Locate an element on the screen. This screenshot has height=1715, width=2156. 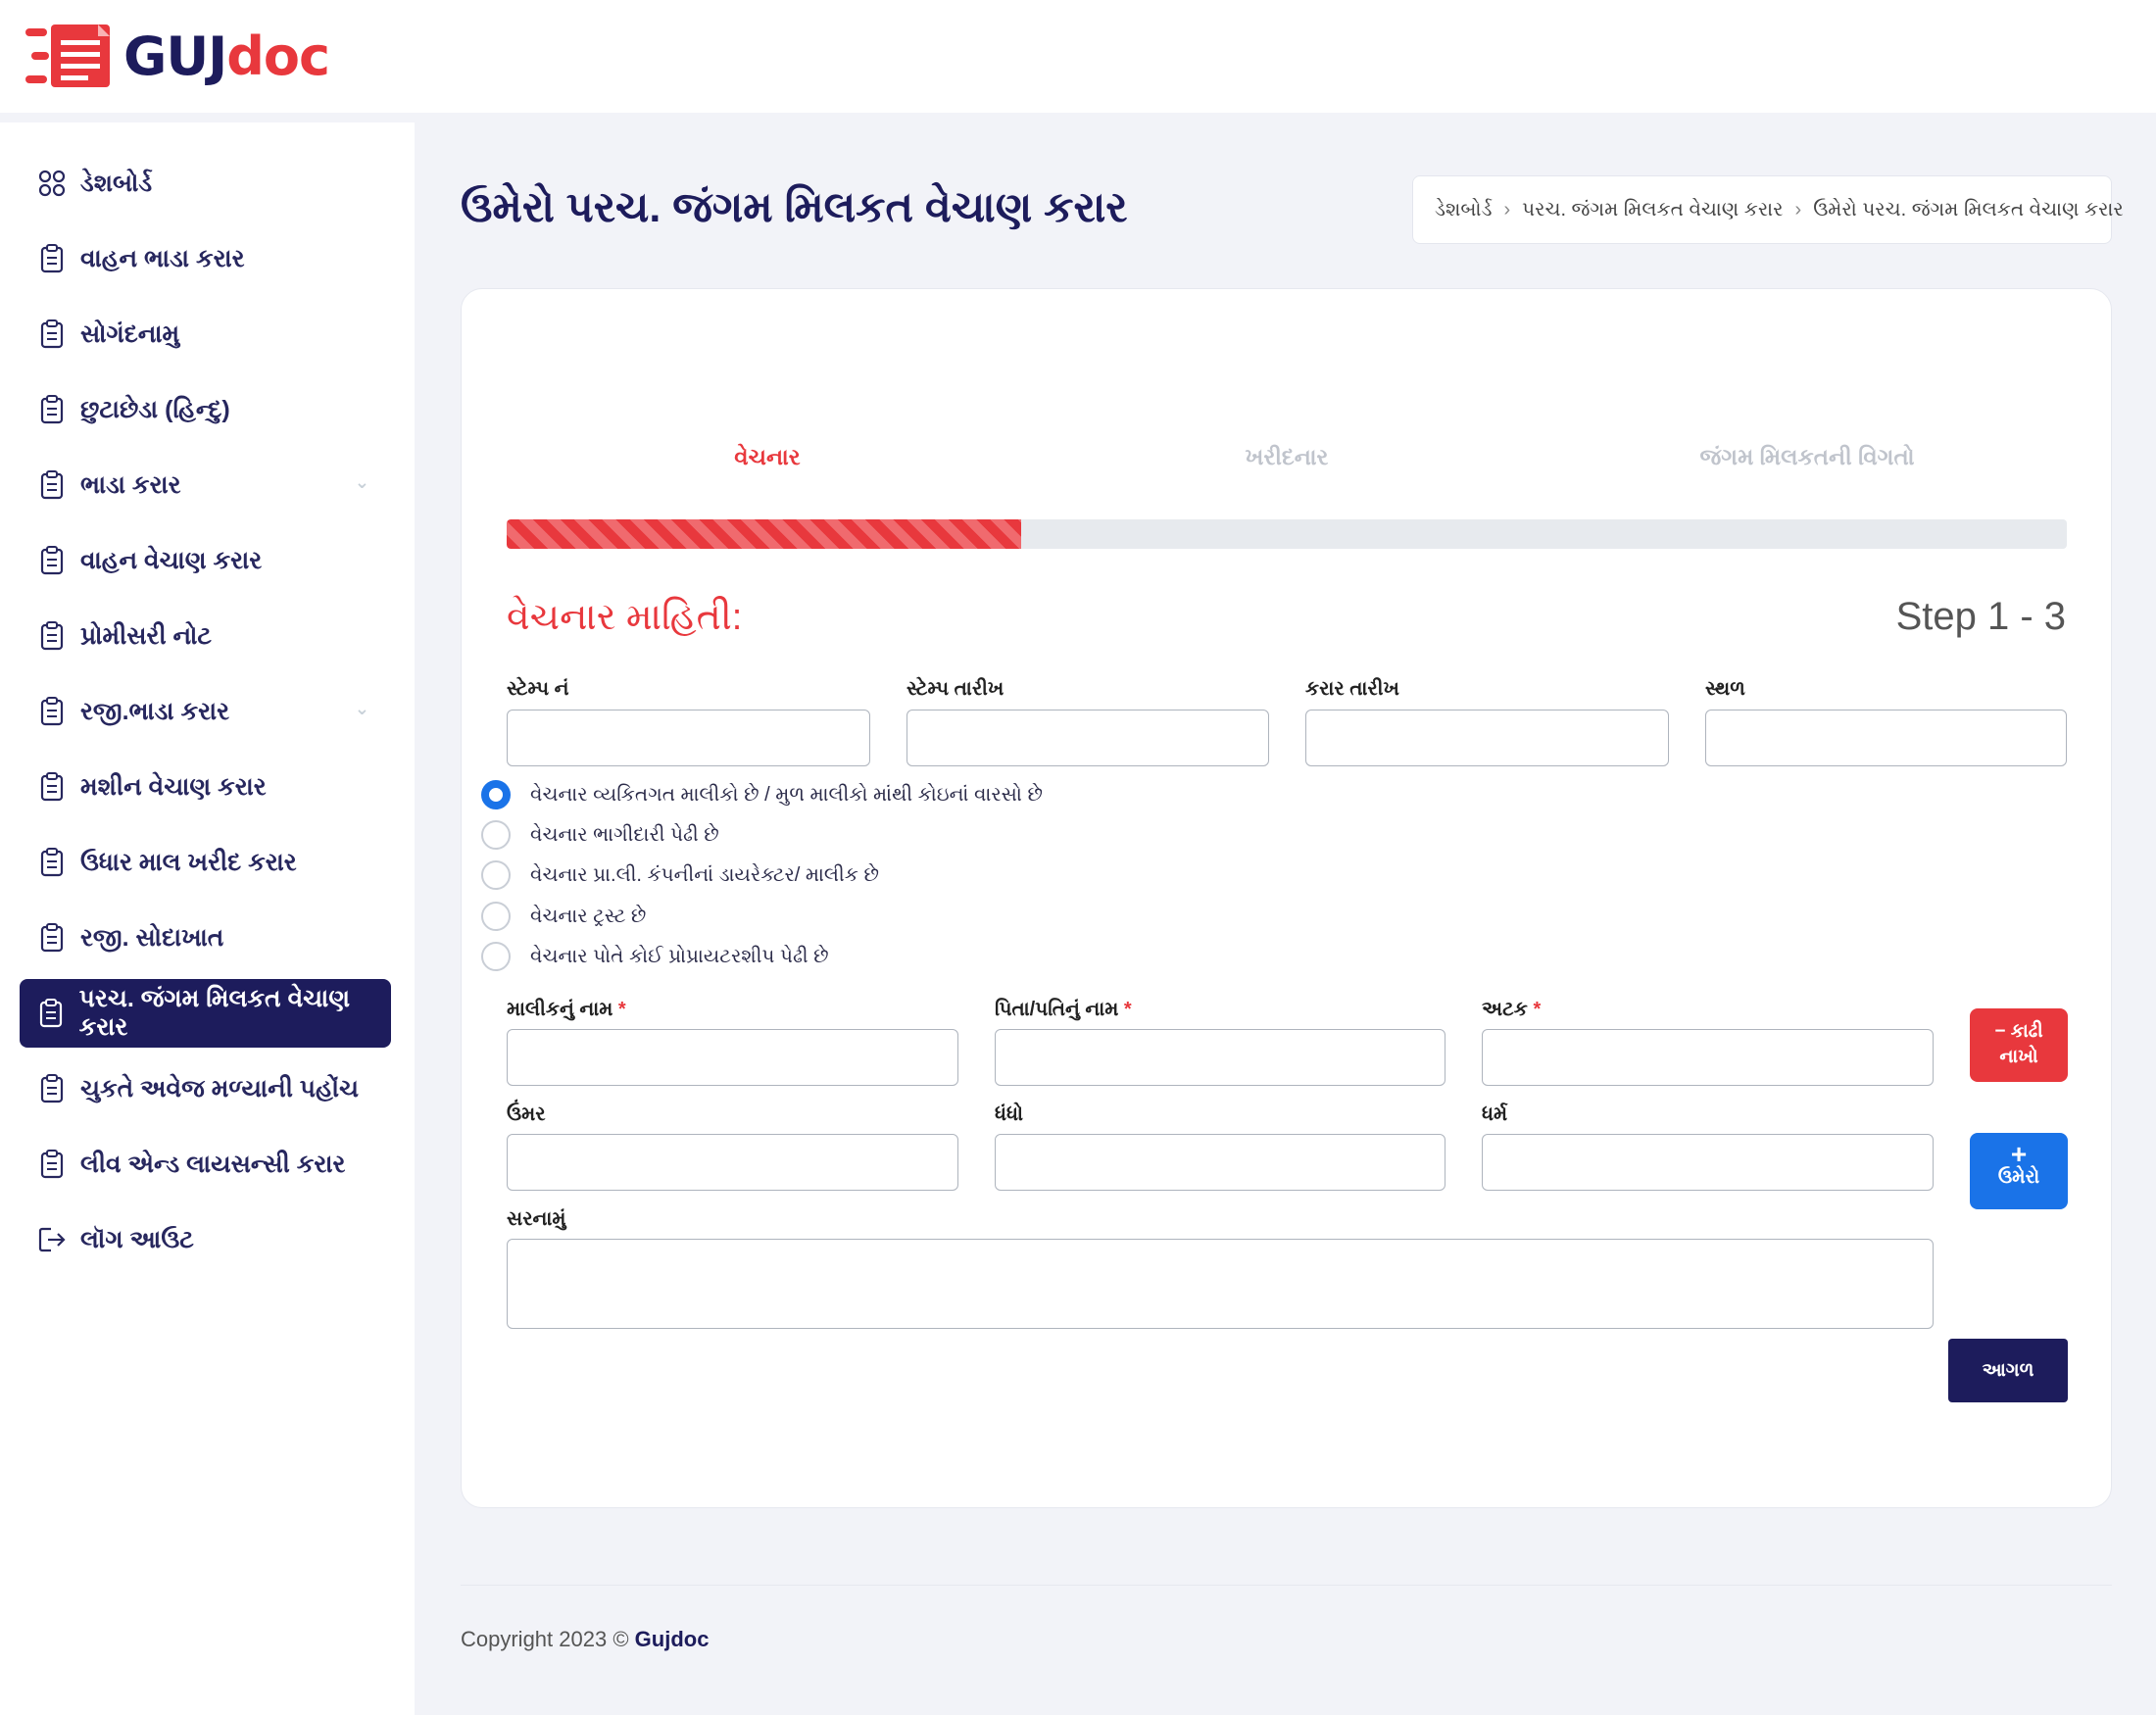
seller-type-option: વેચનાર પોતે કોઈ પ્રોપ્રાયટરશીપ પેઢી છે is located at coordinates (655, 956).